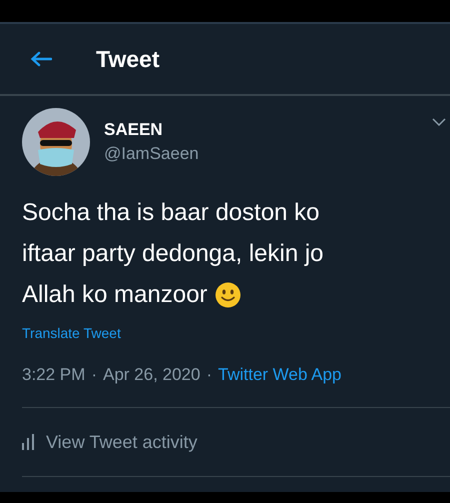  Describe the element at coordinates (439, 122) in the screenshot. I see `chevron-down-icon` at that location.